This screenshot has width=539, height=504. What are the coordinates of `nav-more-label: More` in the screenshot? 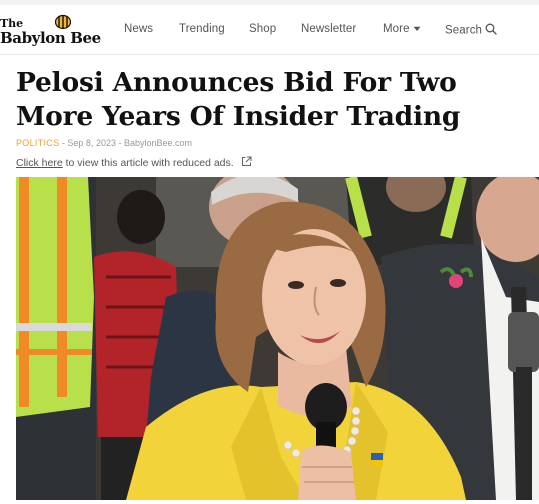 It's located at (396, 29).